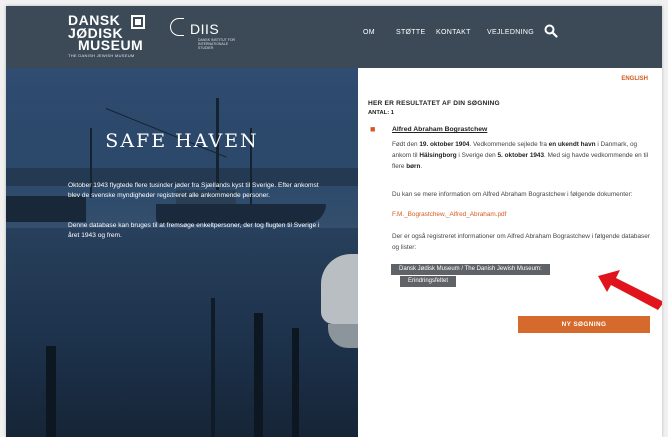 This screenshot has width=668, height=437. Describe the element at coordinates (434, 103) in the screenshot. I see `result-heading: HER ER RESULTATET AF DIN SØGNING` at that location.